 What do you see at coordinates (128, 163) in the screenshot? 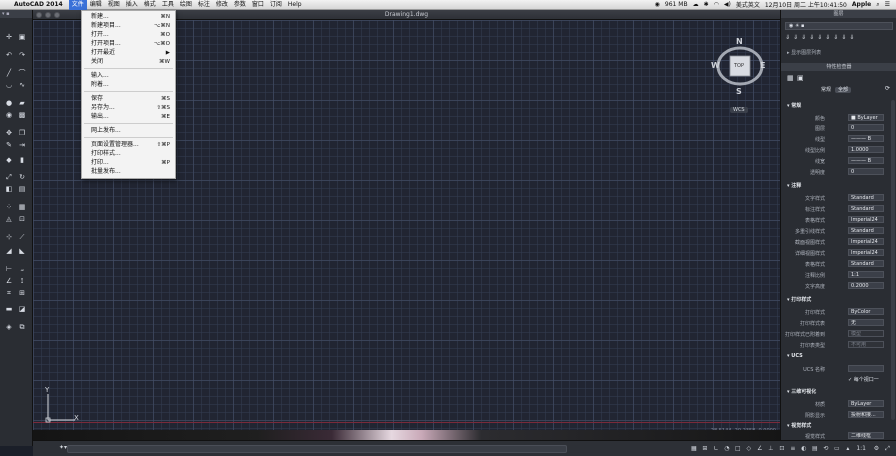
I see `menu-item-print: 打印... ⌘P` at bounding box center [128, 163].